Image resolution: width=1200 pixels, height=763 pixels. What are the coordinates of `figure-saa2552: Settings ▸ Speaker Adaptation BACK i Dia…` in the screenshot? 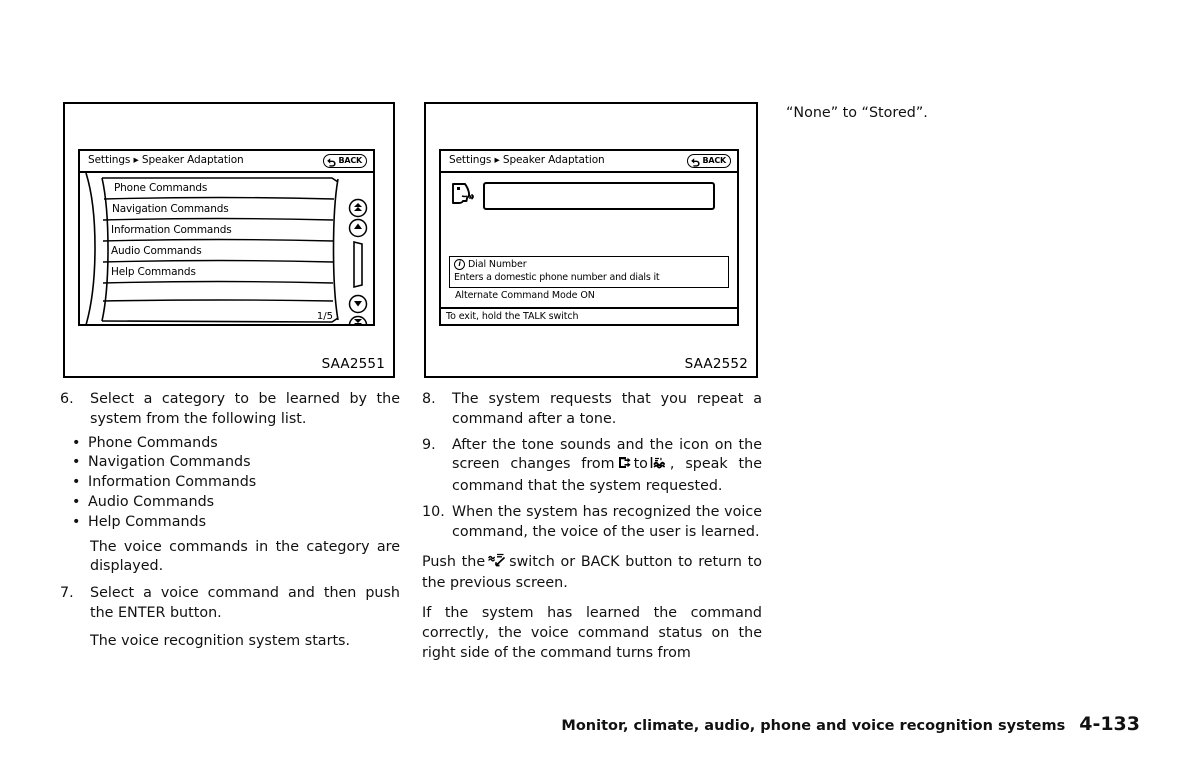 It's located at (591, 240).